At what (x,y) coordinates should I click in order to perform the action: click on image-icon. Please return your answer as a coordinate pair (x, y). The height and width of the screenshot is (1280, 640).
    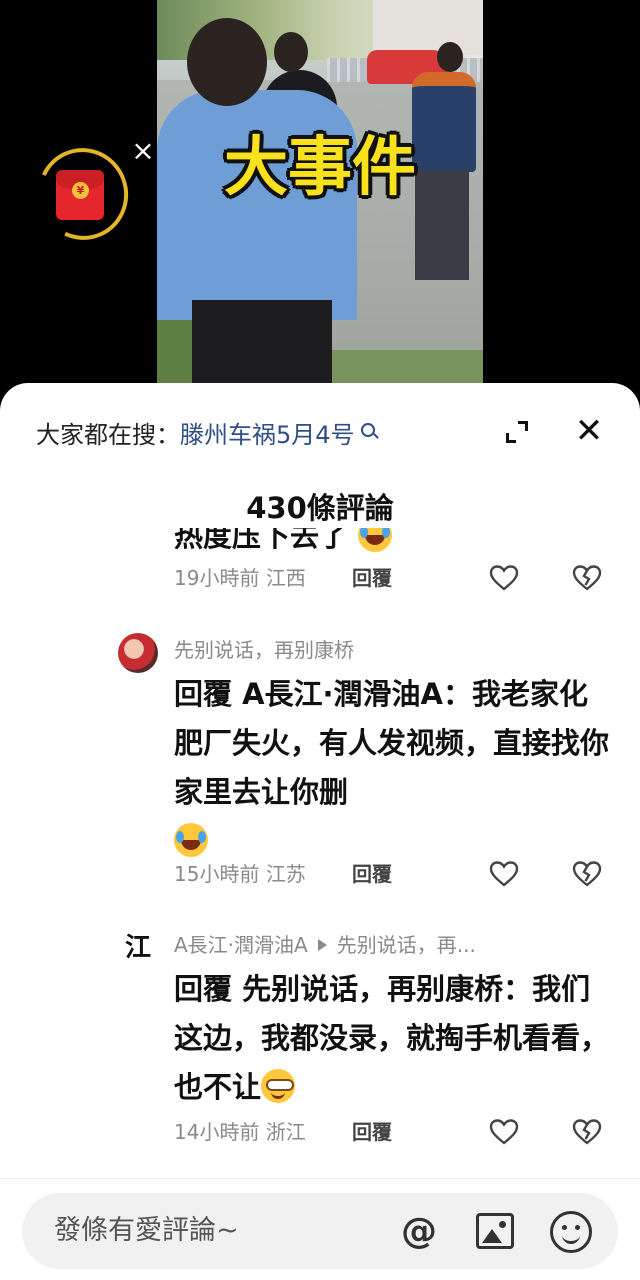
    Looking at the image, I should click on (495, 1231).